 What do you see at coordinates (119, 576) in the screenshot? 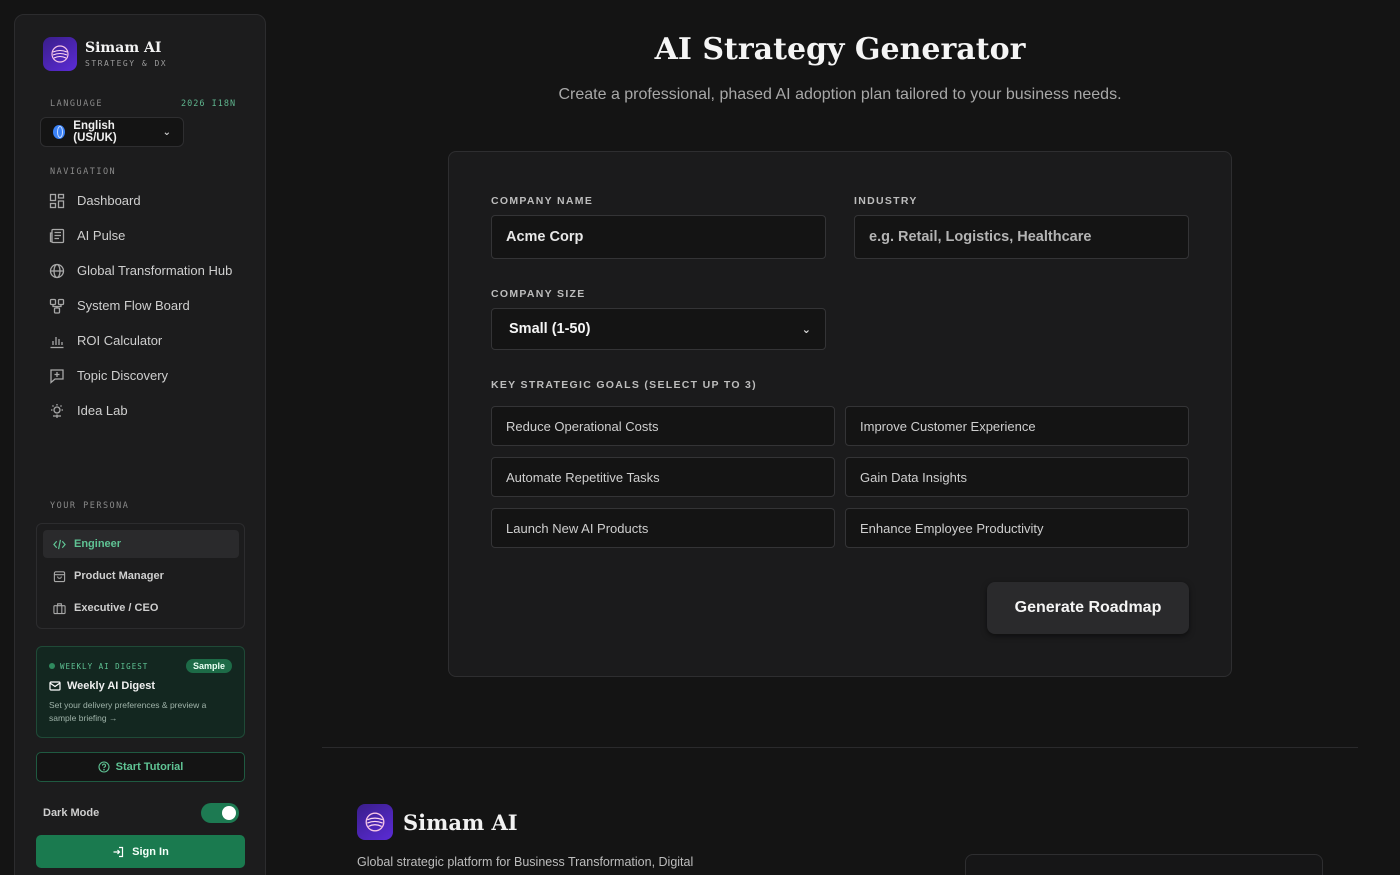
I see `persona-label-product-manager: Product Manager` at bounding box center [119, 576].